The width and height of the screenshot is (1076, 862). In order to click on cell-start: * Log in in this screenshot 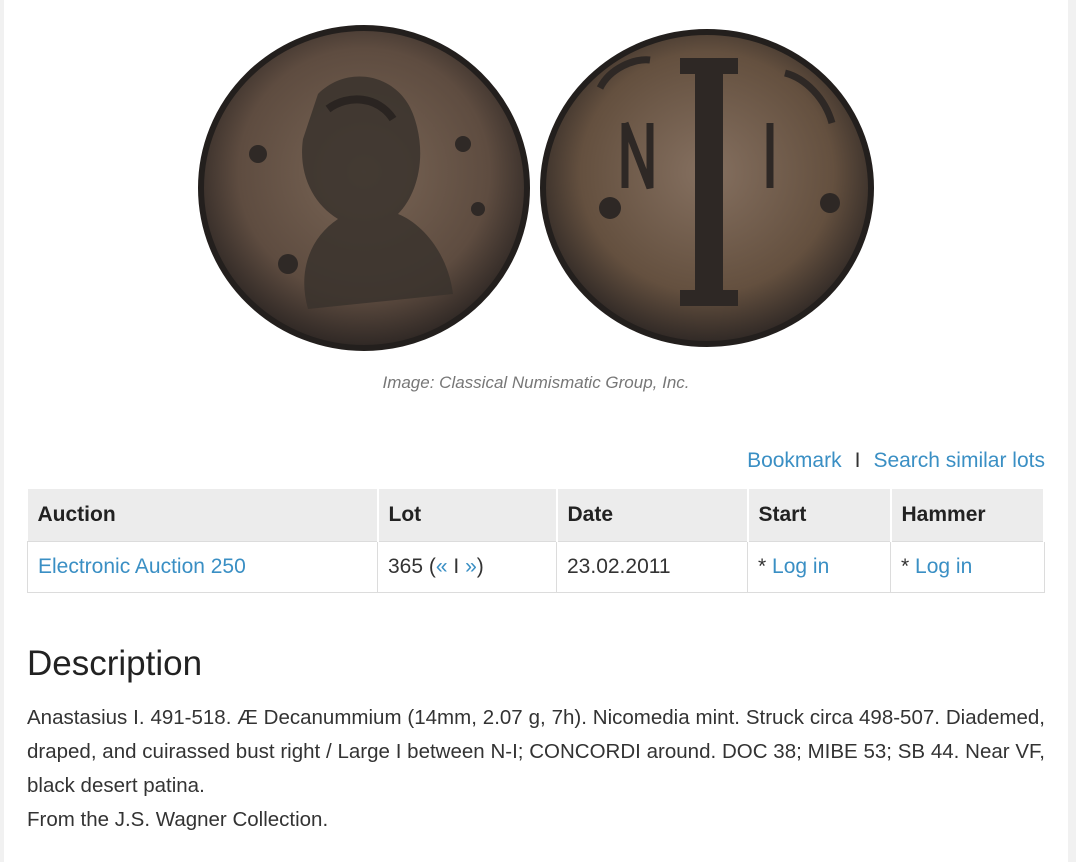, I will do `click(819, 567)`.